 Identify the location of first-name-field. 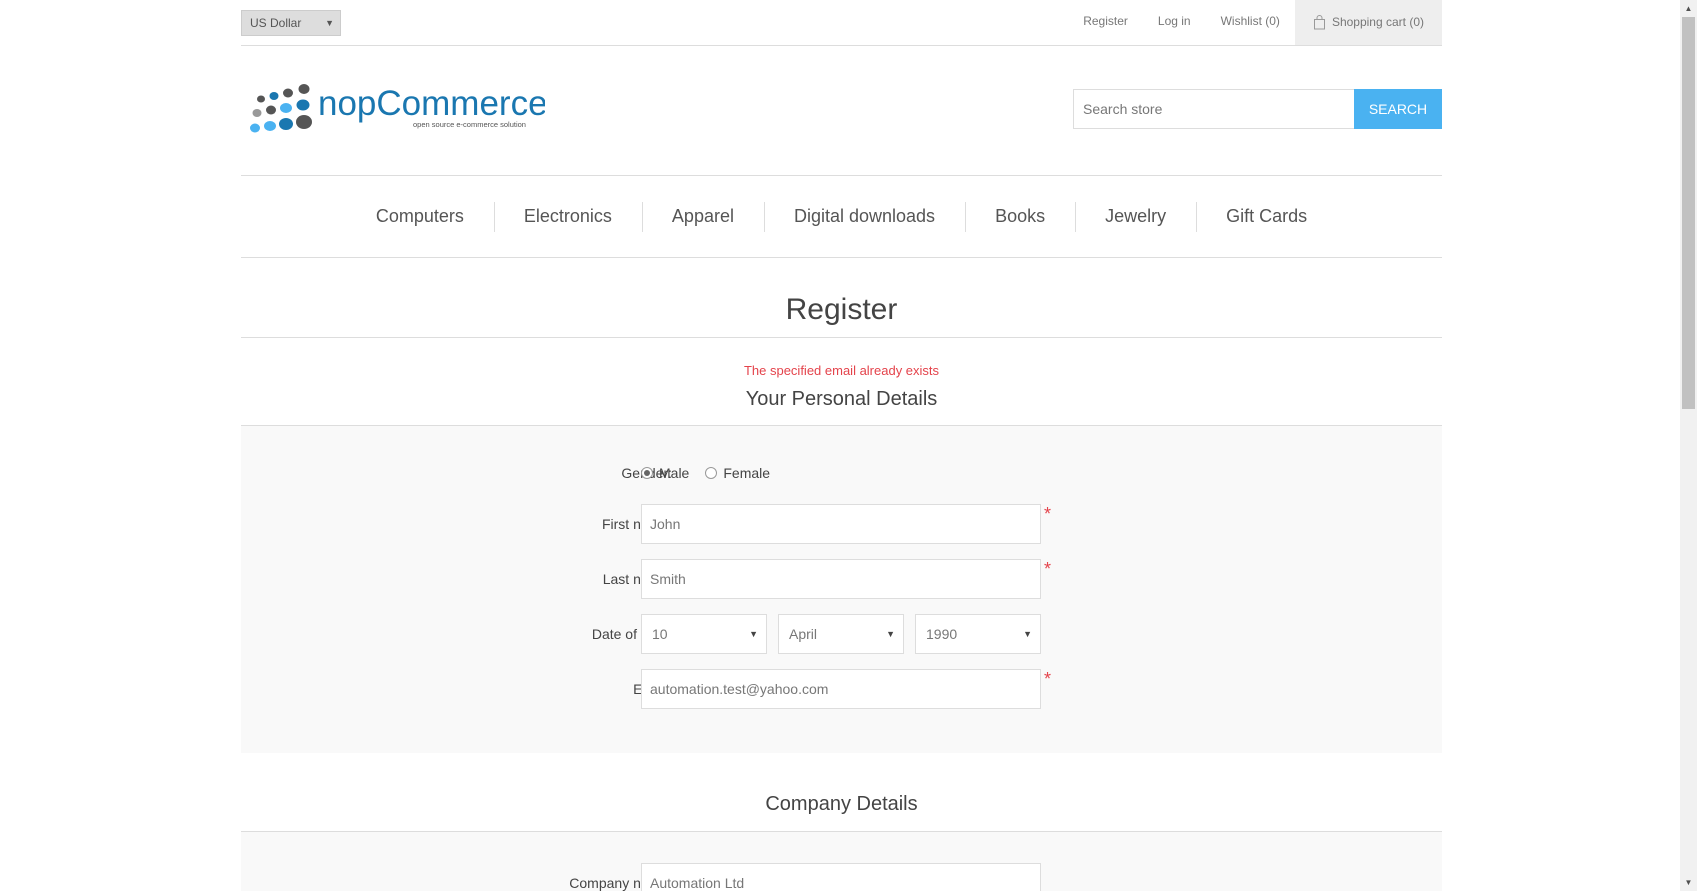
(841, 524).